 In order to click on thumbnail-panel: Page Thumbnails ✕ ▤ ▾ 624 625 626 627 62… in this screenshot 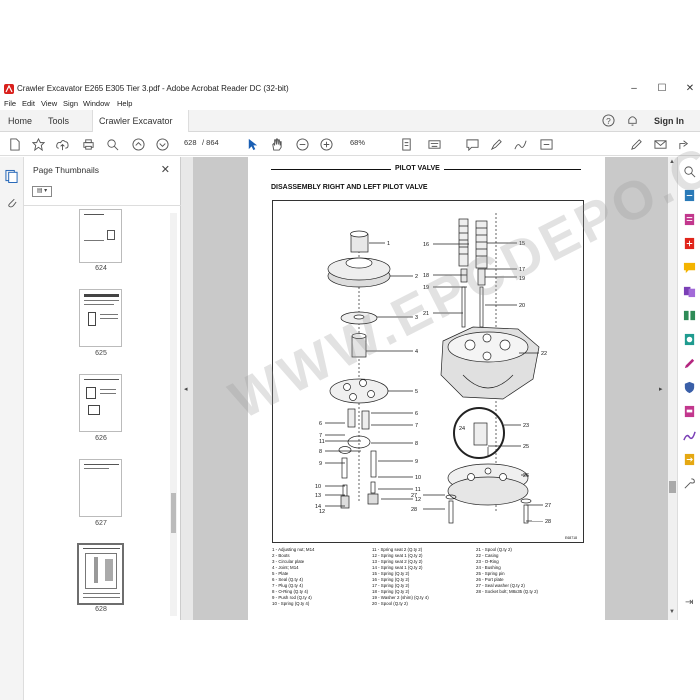, I will do `click(102, 388)`.